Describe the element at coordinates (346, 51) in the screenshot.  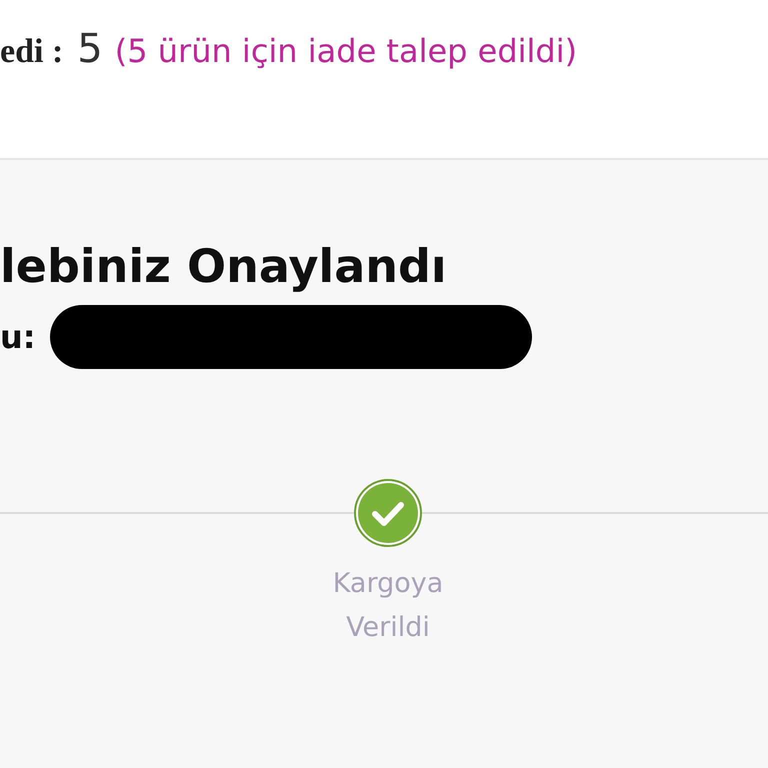
I see `return-note: (5 ürün için iade talep edildi)` at that location.